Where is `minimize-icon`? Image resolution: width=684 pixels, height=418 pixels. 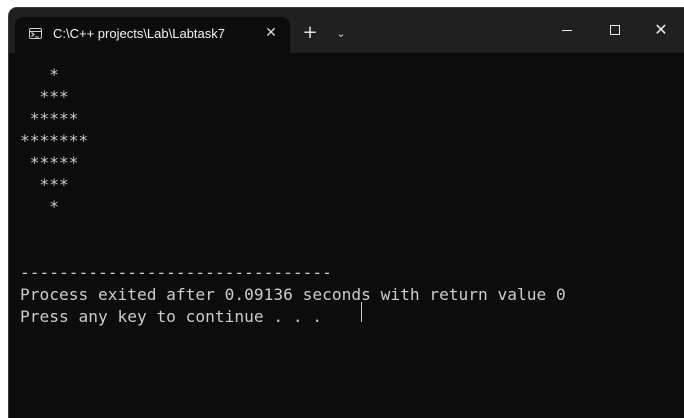
minimize-icon is located at coordinates (567, 30).